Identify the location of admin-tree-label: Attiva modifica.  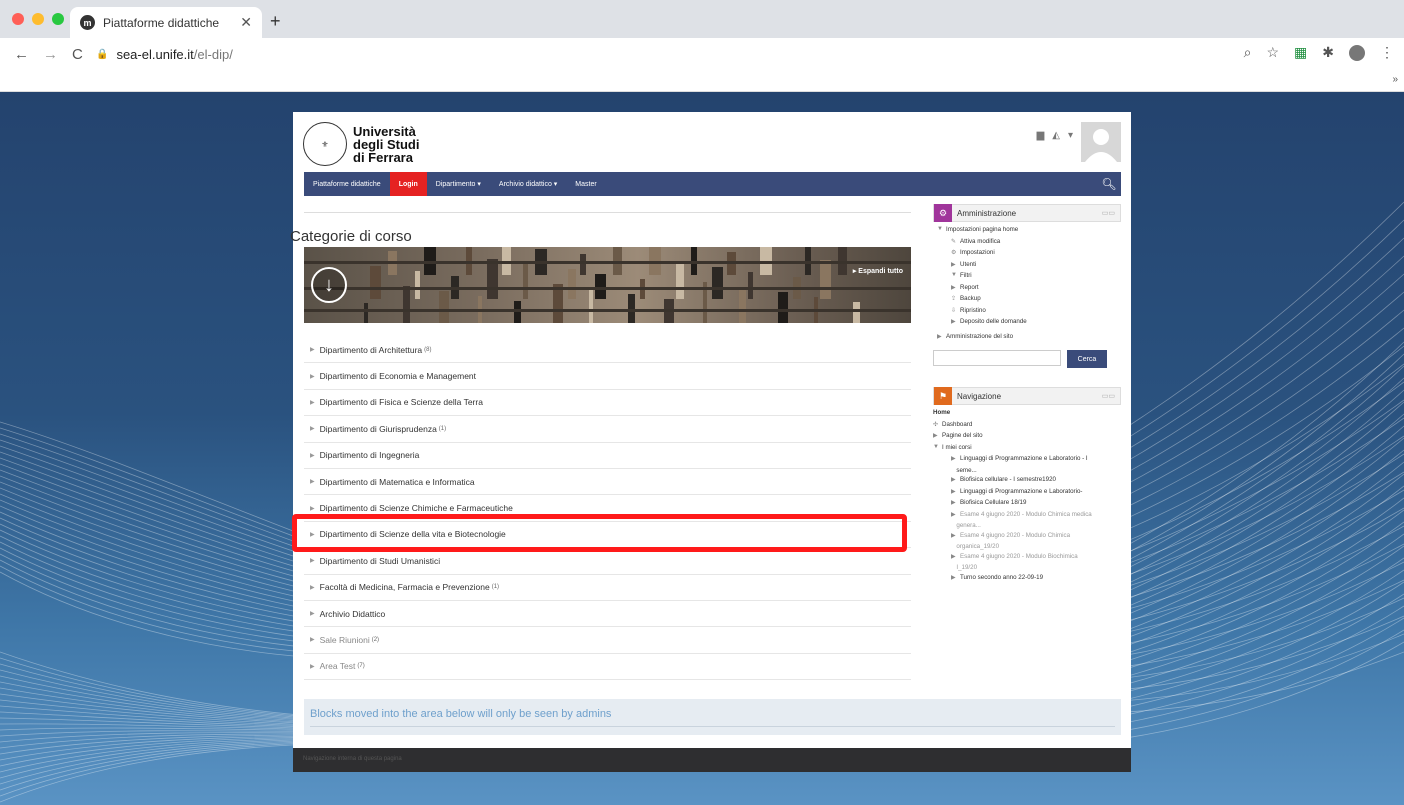
(980, 241).